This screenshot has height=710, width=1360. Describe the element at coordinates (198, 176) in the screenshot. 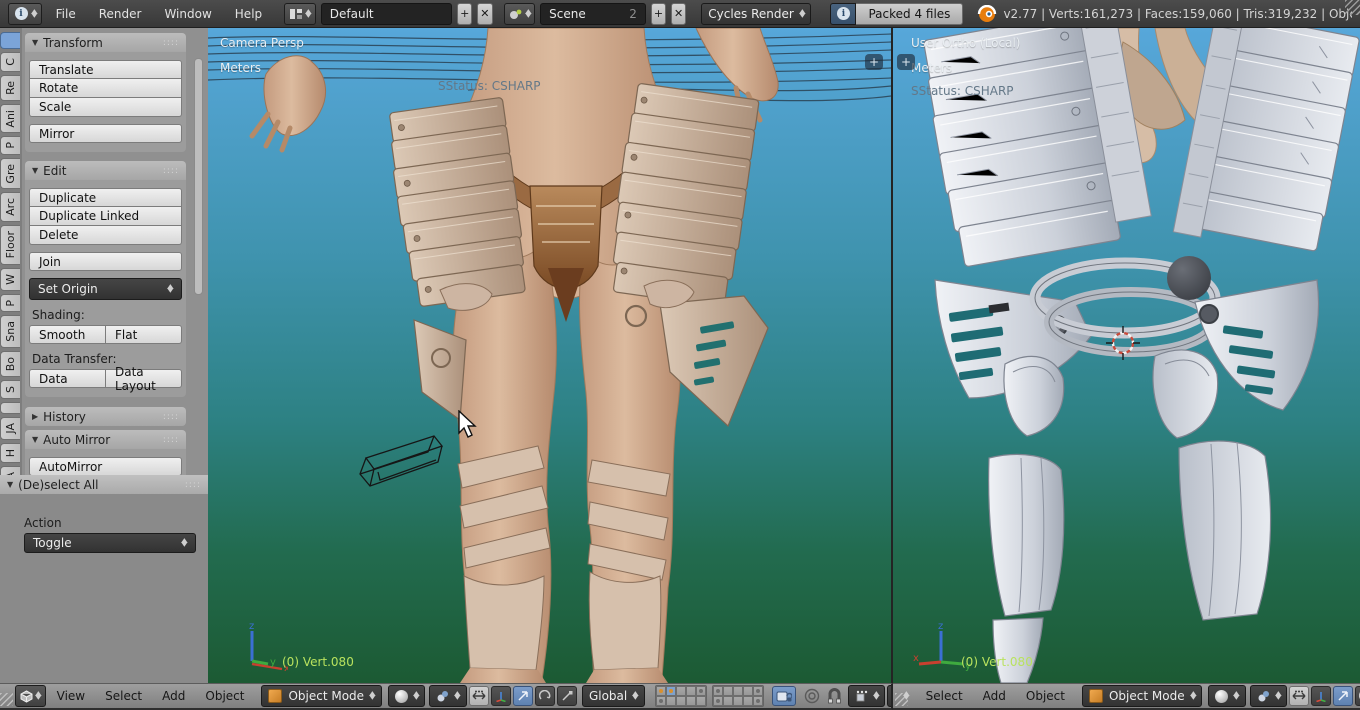

I see `tool-shelf-scrollbar` at that location.